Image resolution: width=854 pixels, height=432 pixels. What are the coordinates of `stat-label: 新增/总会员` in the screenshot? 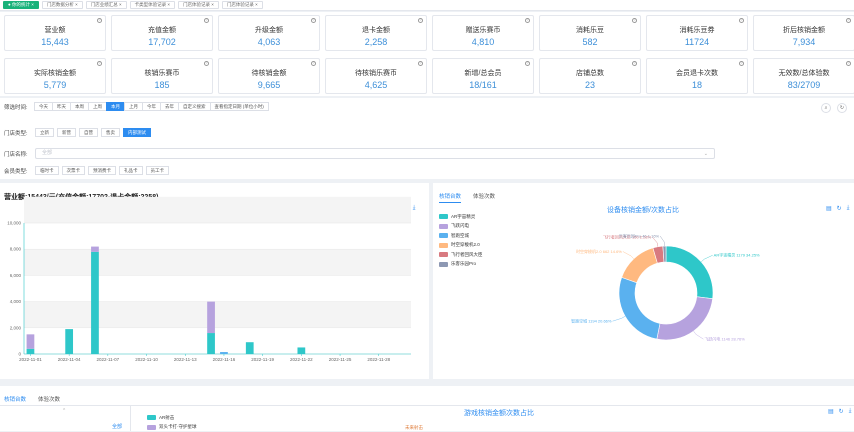 It's located at (483, 73).